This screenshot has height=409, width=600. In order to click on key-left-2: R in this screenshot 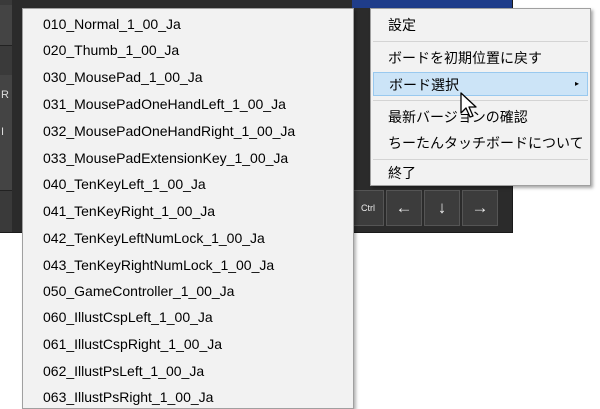, I will do `click(6, 95)`.